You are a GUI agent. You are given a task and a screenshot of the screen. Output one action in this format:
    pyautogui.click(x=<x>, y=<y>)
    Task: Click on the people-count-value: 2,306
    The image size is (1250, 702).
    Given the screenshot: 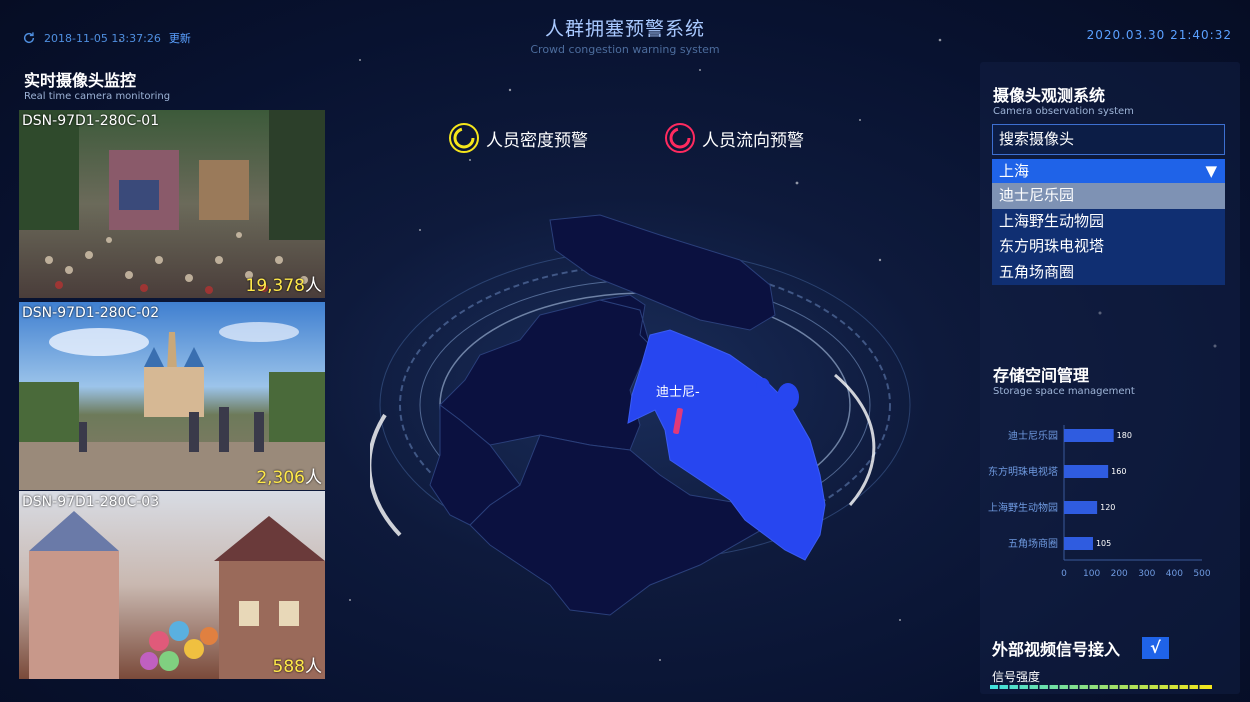 What is the action you would take?
    pyautogui.click(x=280, y=478)
    